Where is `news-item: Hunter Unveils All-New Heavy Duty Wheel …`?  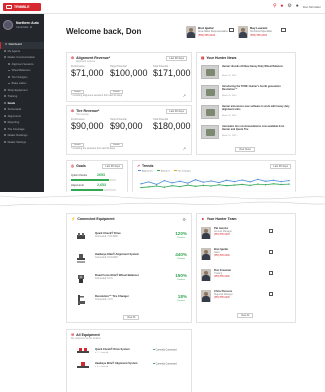
news-item: Hunter Unveils All-New Heavy Duty Wheel … is located at coordinates (247, 74).